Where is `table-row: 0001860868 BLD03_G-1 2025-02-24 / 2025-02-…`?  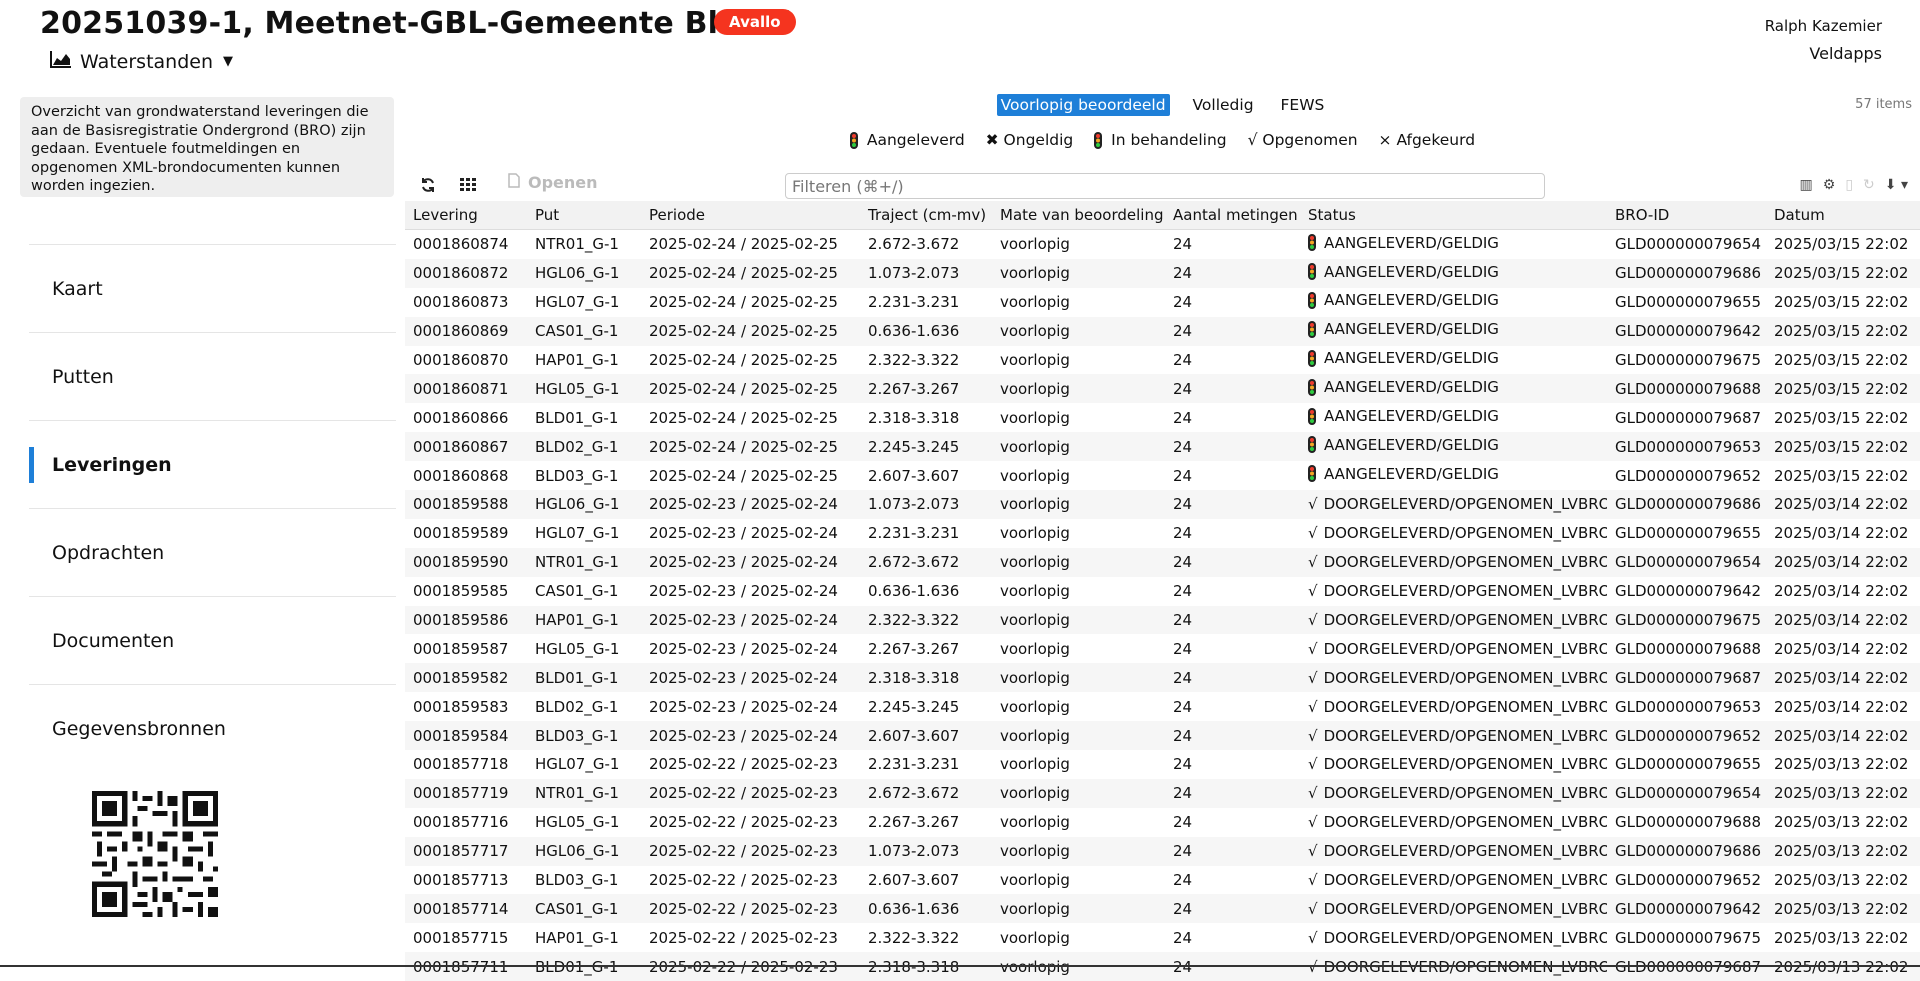
table-row: 0001860868 BLD03_G-1 2025-02-24 / 2025-02-… is located at coordinates (1162, 475).